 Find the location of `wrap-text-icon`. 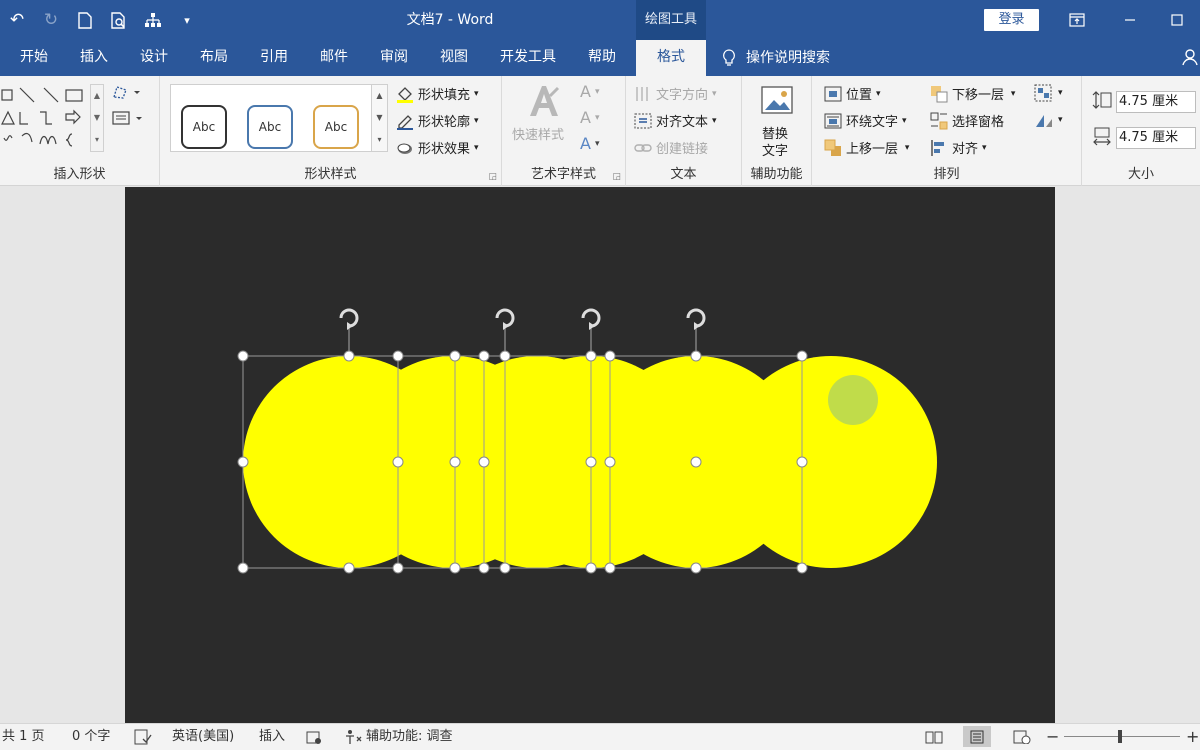

wrap-text-icon is located at coordinates (833, 120).